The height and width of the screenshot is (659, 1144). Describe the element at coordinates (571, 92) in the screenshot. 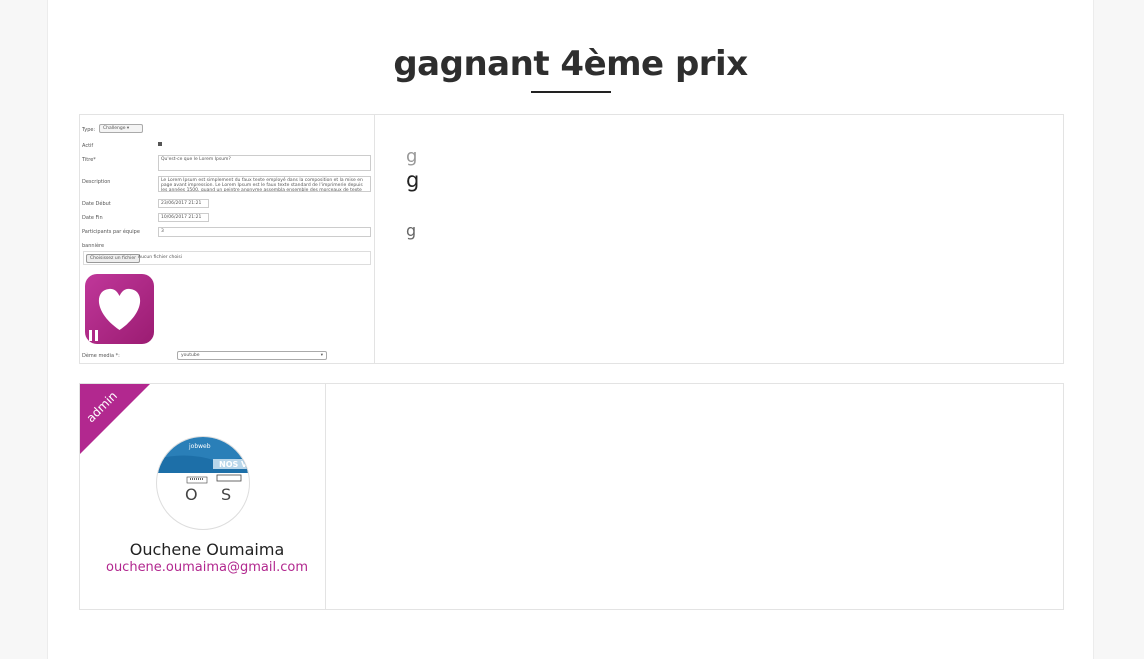

I see `title-underline` at that location.